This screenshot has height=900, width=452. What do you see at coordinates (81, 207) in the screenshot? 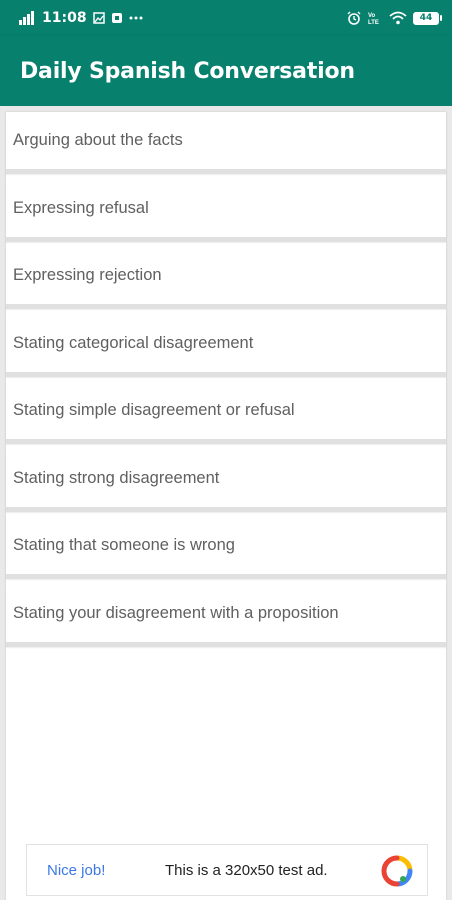
I see `topic-label: Expressing refusal` at bounding box center [81, 207].